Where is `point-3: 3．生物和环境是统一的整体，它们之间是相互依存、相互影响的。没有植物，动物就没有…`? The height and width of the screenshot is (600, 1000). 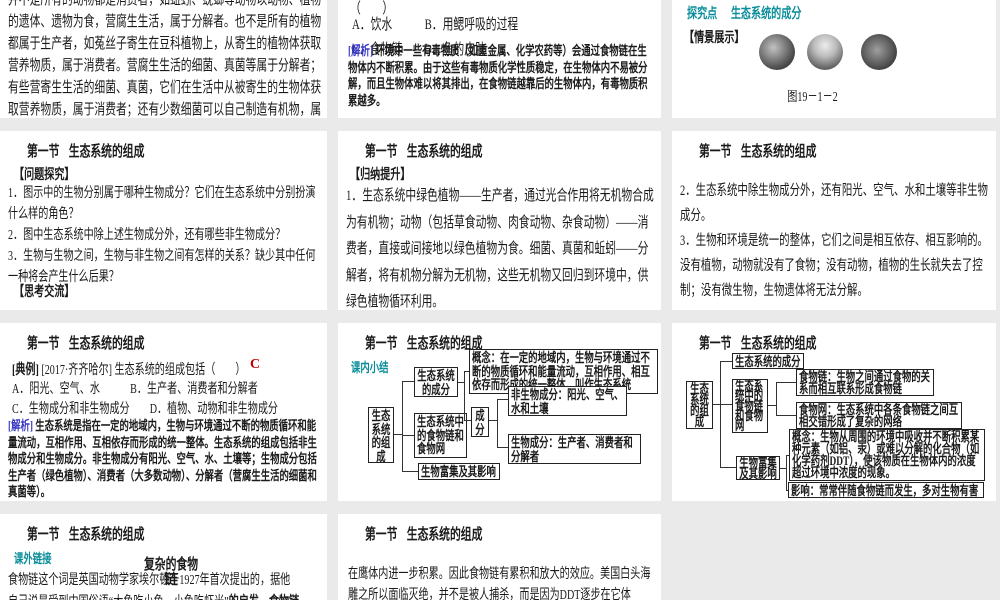 point-3: 3．生物和环境是统一的整体，它们之间是相互依存、相互影响的。没有植物，动物就没有… is located at coordinates (834, 266).